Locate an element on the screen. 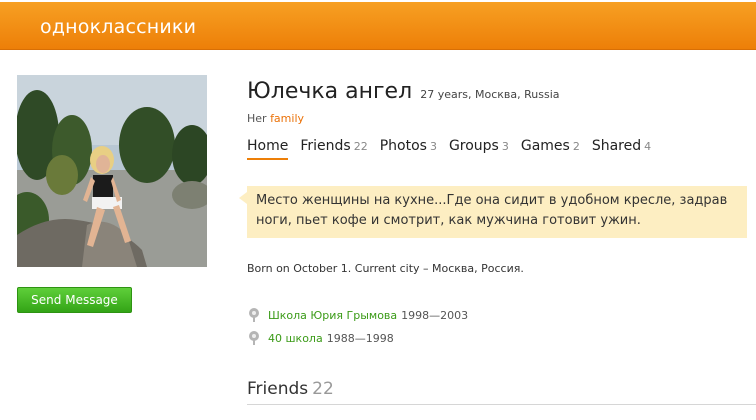  top-header-bar: одноклассники is located at coordinates (378, 26).